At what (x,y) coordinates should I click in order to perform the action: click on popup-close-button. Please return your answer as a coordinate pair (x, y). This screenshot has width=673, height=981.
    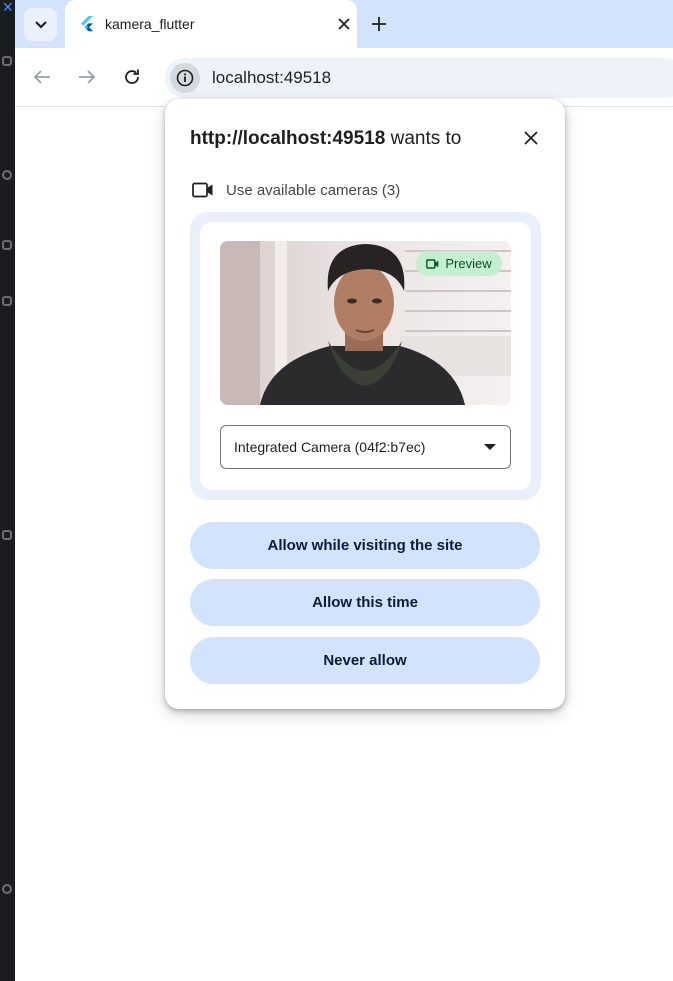
    Looking at the image, I should click on (531, 138).